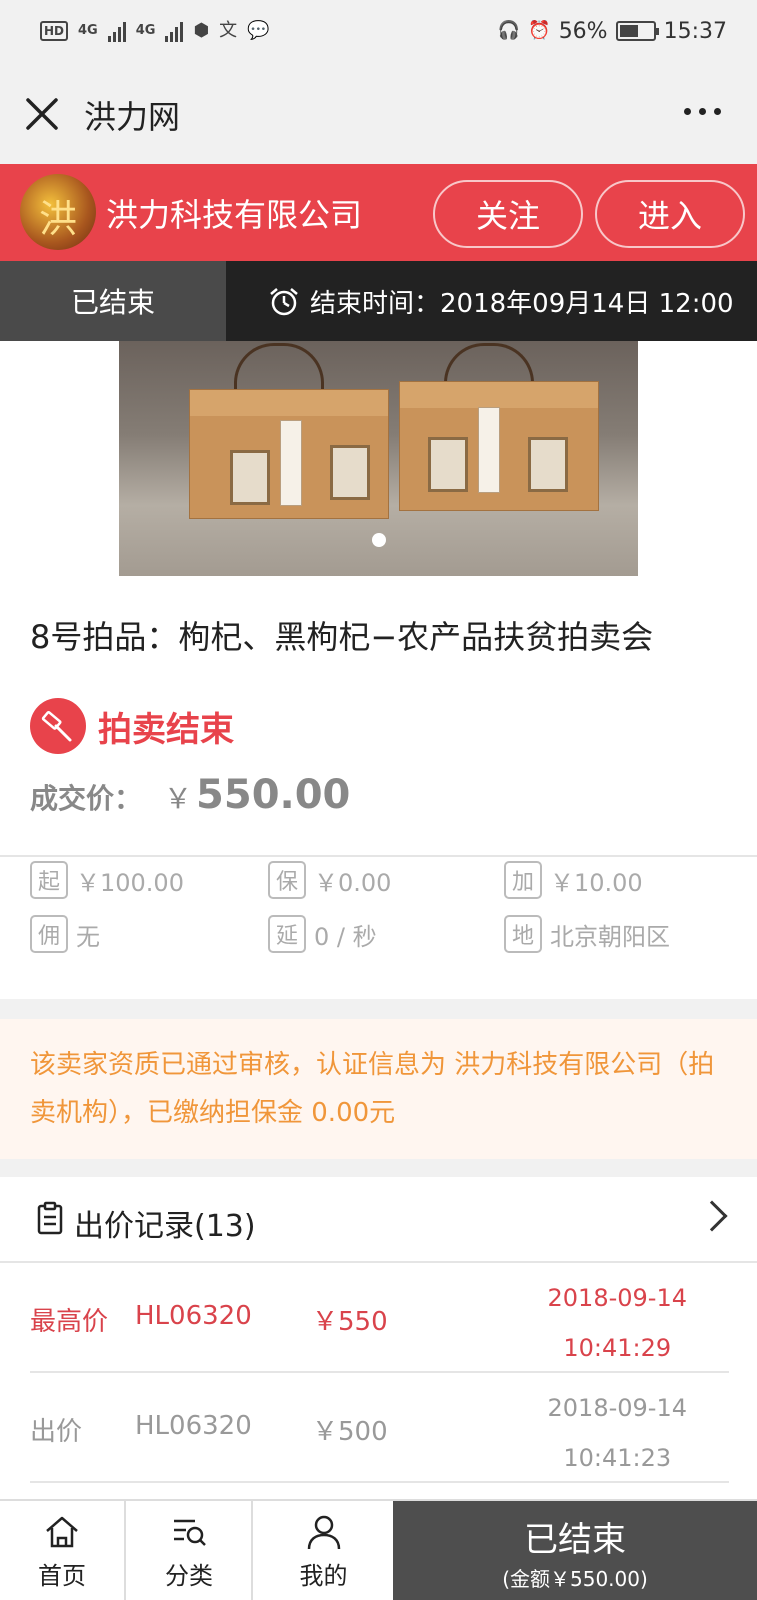  I want to click on bottom-nav: 首页 分类 我的 已结束 (金额￥550.00), so click(378, 1549).